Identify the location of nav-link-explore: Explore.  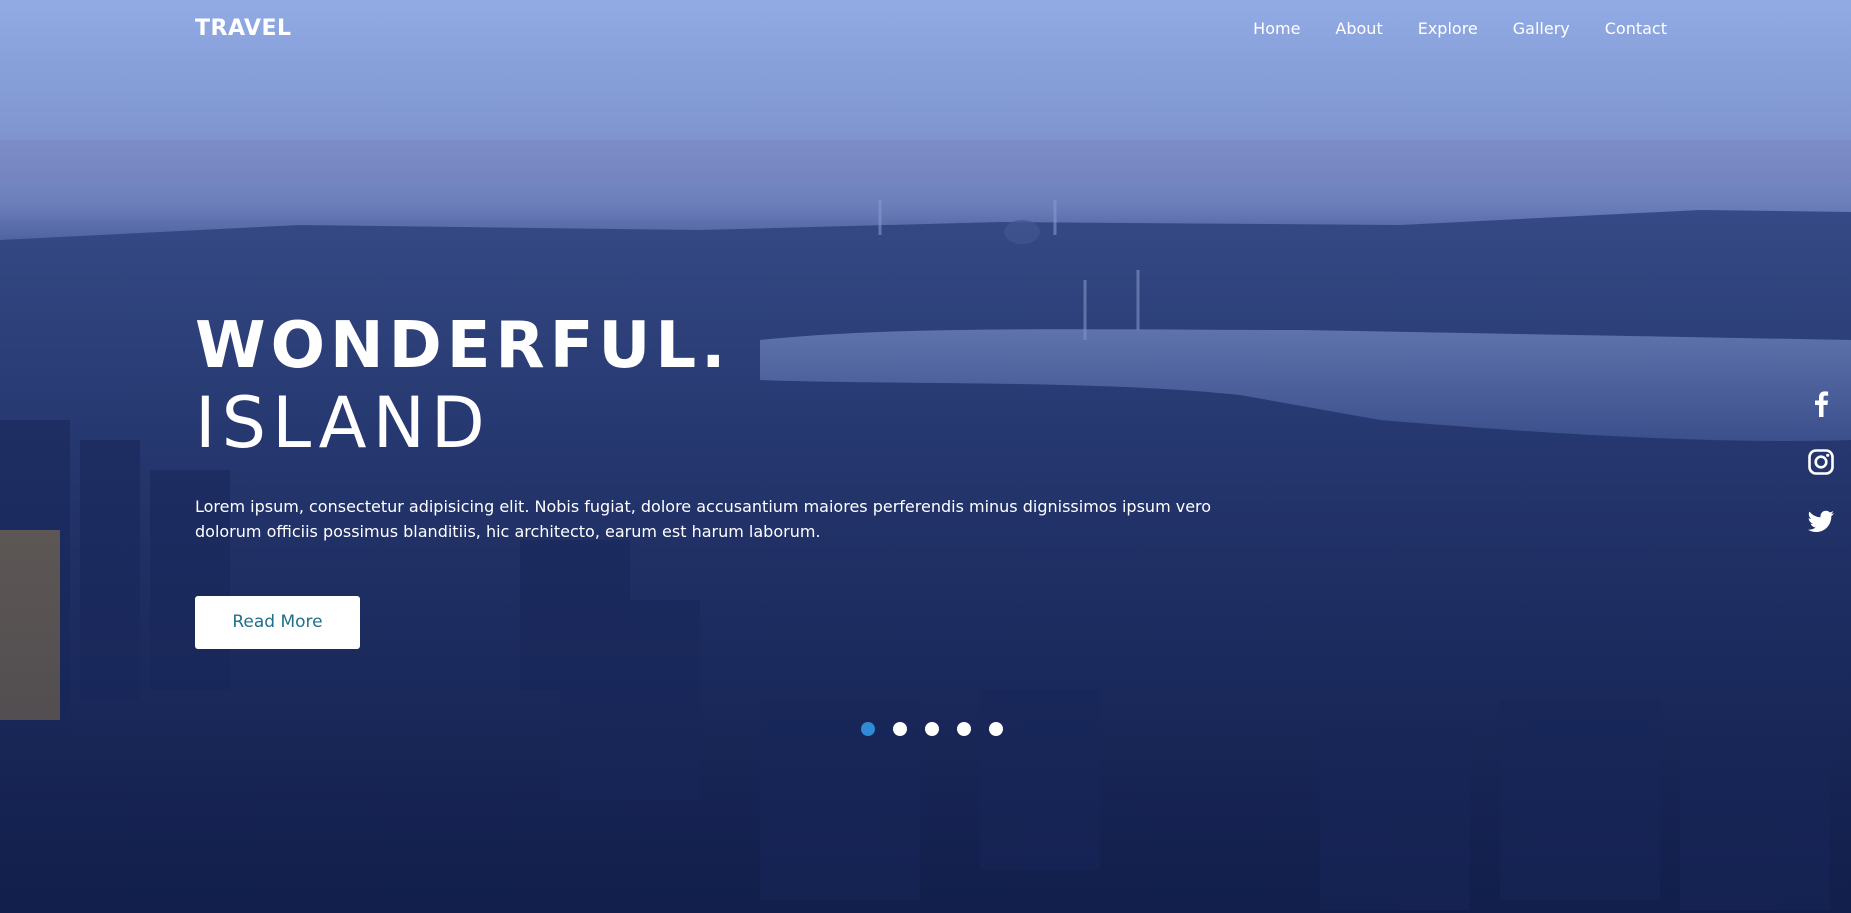
(1448, 28).